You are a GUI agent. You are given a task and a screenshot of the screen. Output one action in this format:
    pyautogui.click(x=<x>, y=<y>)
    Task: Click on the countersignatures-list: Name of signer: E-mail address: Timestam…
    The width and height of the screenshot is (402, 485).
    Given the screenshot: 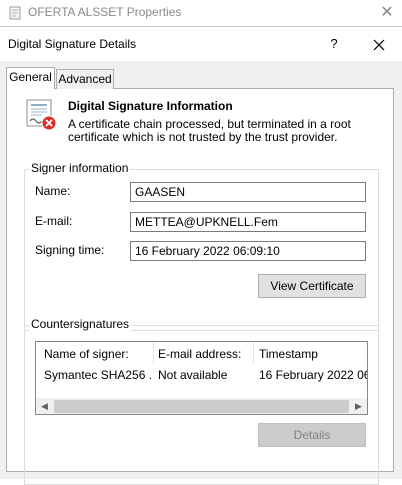 What is the action you would take?
    pyautogui.click(x=201, y=378)
    